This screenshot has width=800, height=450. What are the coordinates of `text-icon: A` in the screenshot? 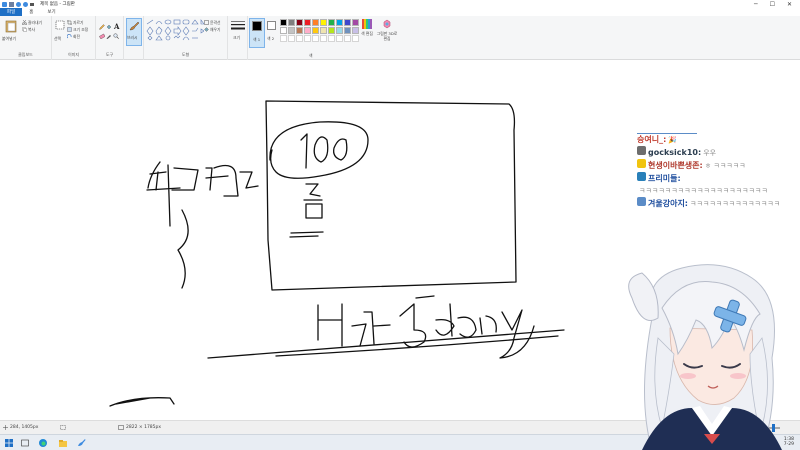 It's located at (116, 26).